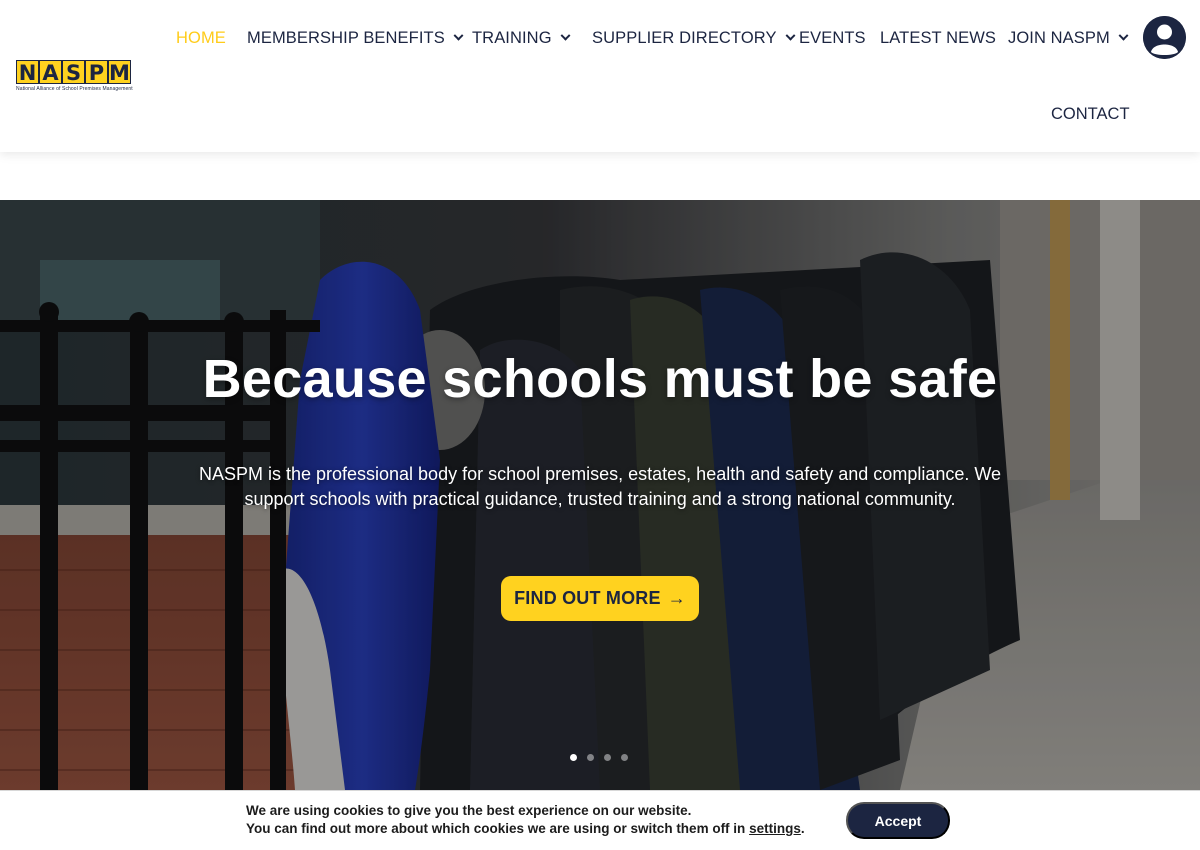  I want to click on hero-title: Because schools must be safe, so click(600, 379).